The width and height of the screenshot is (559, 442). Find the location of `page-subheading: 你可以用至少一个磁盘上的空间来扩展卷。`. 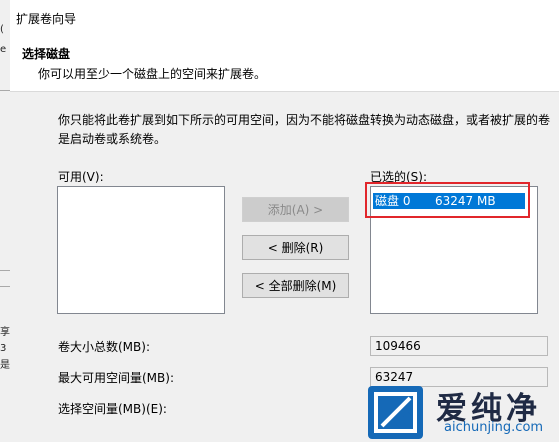

page-subheading: 你可以用至少一个磁盘上的空间来扩展卷。 is located at coordinates (152, 74).